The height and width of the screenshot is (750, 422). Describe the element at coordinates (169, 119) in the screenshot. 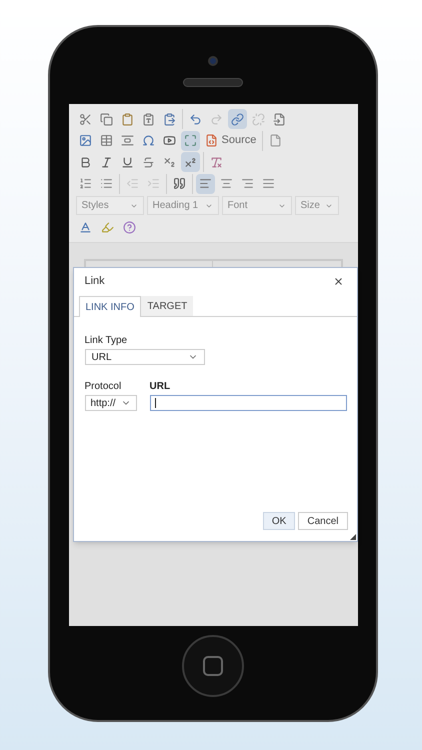

I see `clipboard-paste-icon` at that location.